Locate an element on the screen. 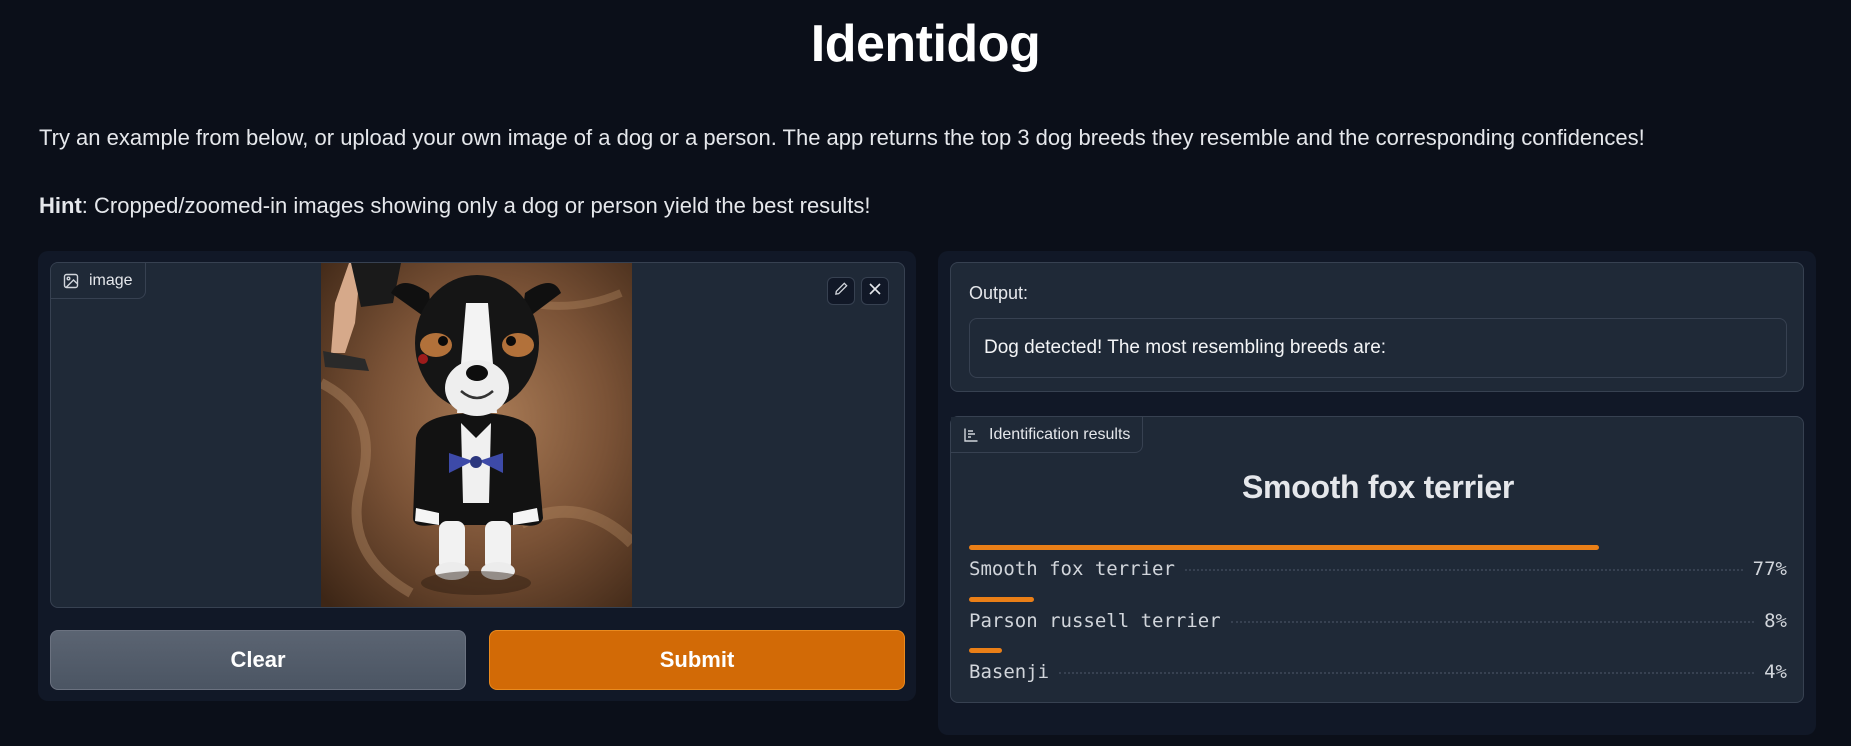 The height and width of the screenshot is (746, 1851). uploaded-dog-photo is located at coordinates (476, 435).